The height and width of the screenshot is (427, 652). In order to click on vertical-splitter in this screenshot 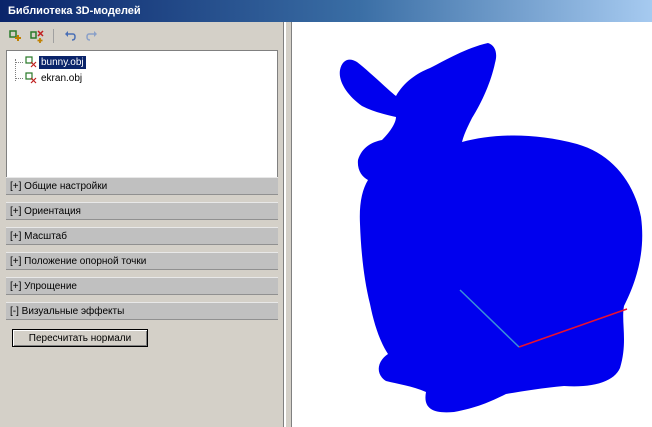, I will do `click(288, 224)`.